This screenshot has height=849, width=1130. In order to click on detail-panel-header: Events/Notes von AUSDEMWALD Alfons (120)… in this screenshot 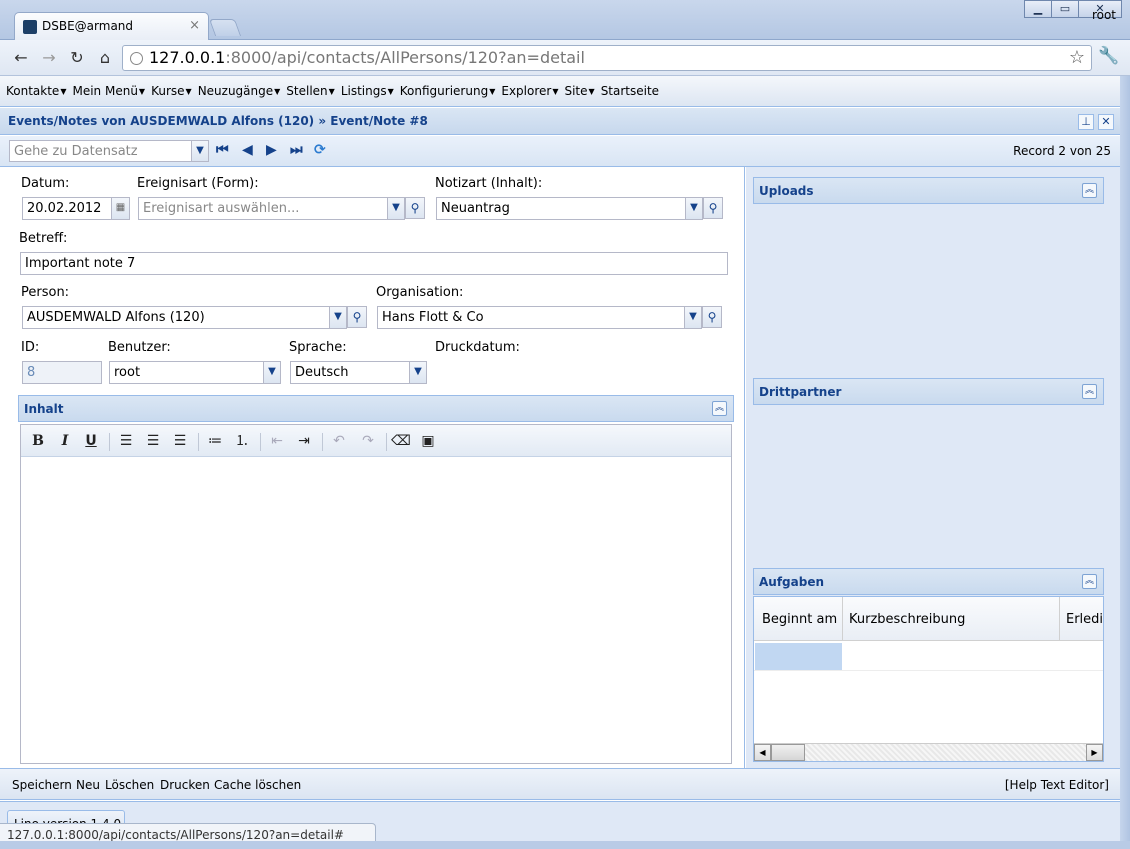, I will do `click(560, 121)`.